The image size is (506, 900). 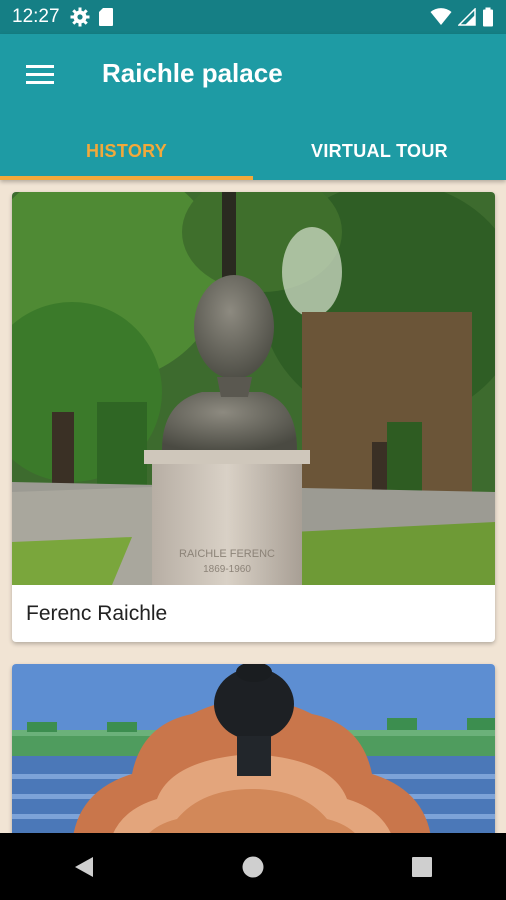 What do you see at coordinates (105, 17) in the screenshot?
I see `sd-card-icon` at bounding box center [105, 17].